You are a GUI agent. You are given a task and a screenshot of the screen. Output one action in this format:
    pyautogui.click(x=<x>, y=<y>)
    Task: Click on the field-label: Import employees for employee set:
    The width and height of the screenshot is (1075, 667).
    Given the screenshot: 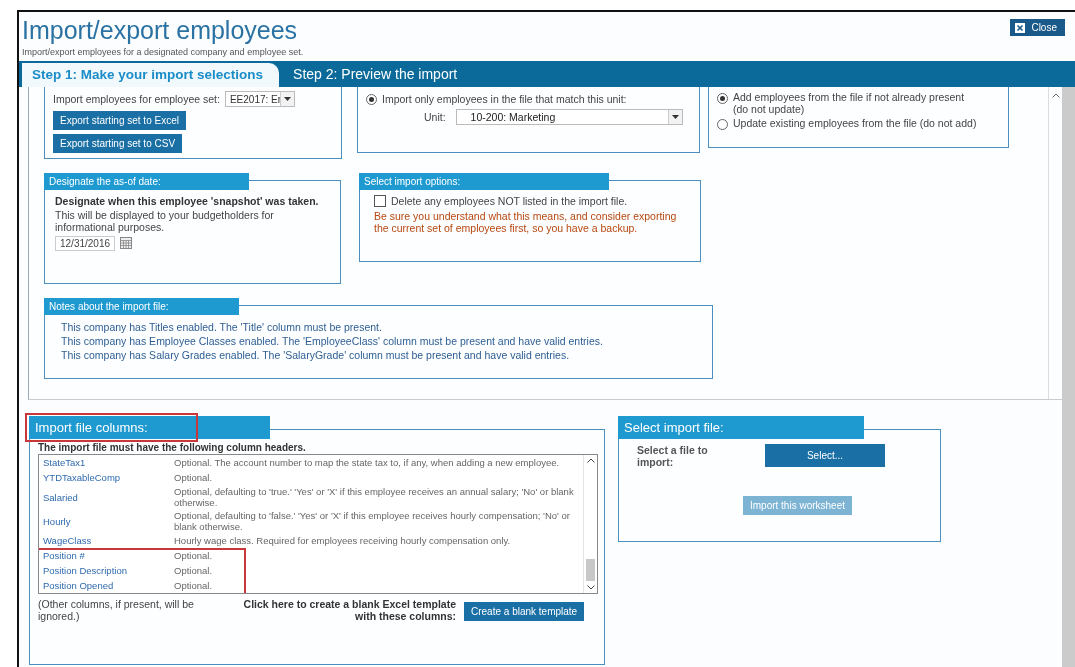 What is the action you would take?
    pyautogui.click(x=136, y=99)
    